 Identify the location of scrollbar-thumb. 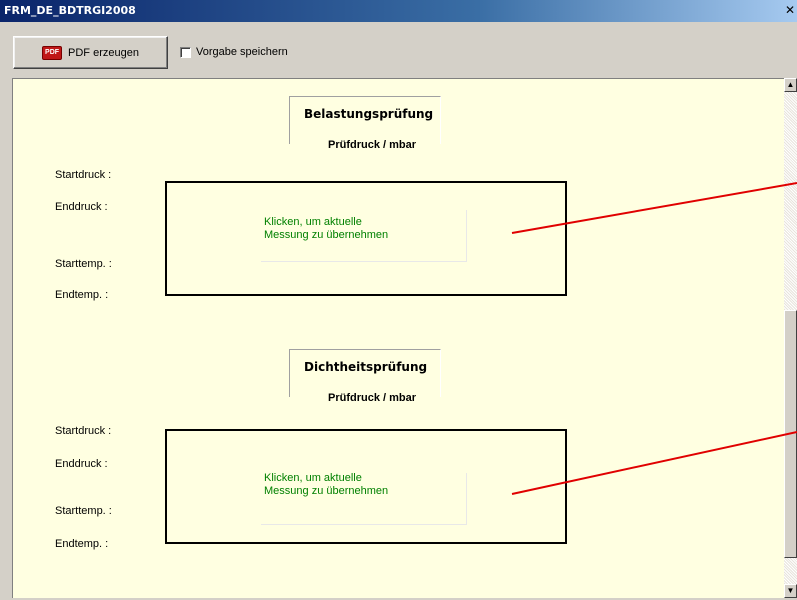
(790, 434).